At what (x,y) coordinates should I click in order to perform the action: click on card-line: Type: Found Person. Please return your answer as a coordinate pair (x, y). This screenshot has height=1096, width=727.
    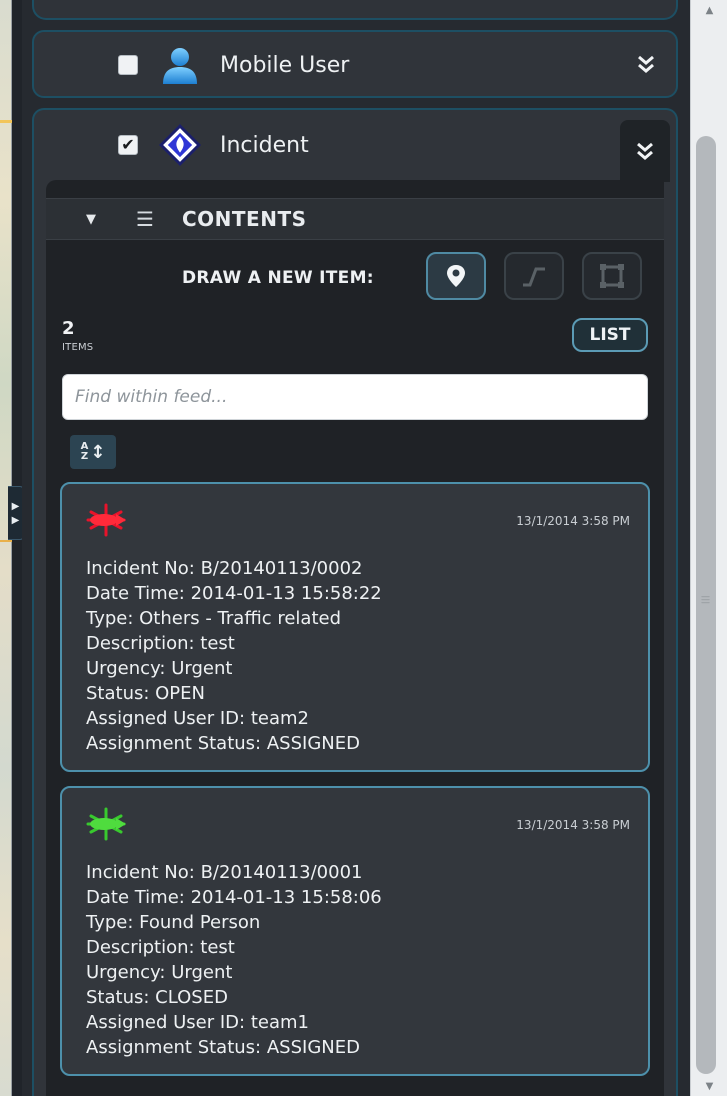
    Looking at the image, I should click on (173, 922).